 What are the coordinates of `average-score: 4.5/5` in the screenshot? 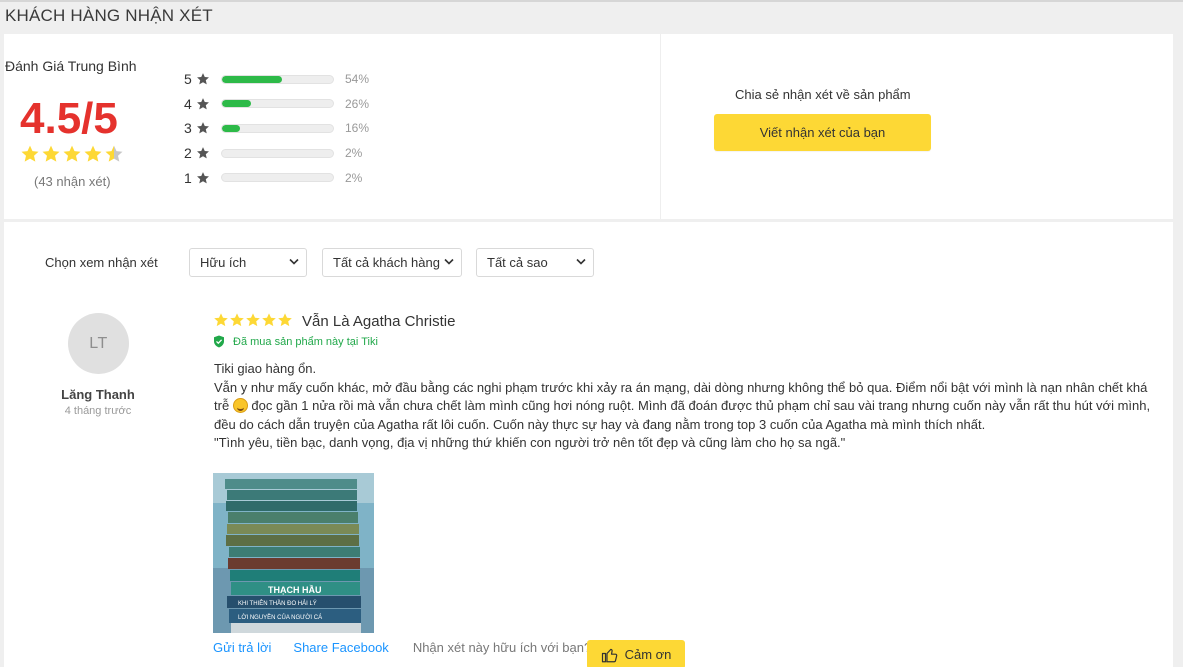 It's located at (69, 118).